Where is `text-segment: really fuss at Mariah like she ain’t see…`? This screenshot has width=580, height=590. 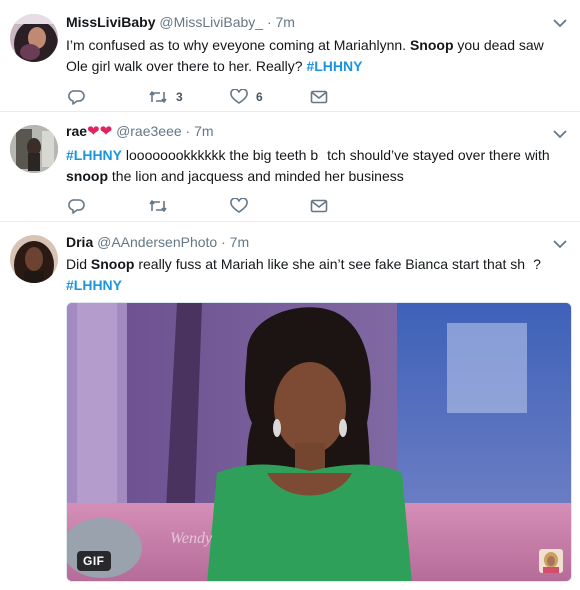 text-segment: really fuss at Mariah like she ain’t see… is located at coordinates (330, 264).